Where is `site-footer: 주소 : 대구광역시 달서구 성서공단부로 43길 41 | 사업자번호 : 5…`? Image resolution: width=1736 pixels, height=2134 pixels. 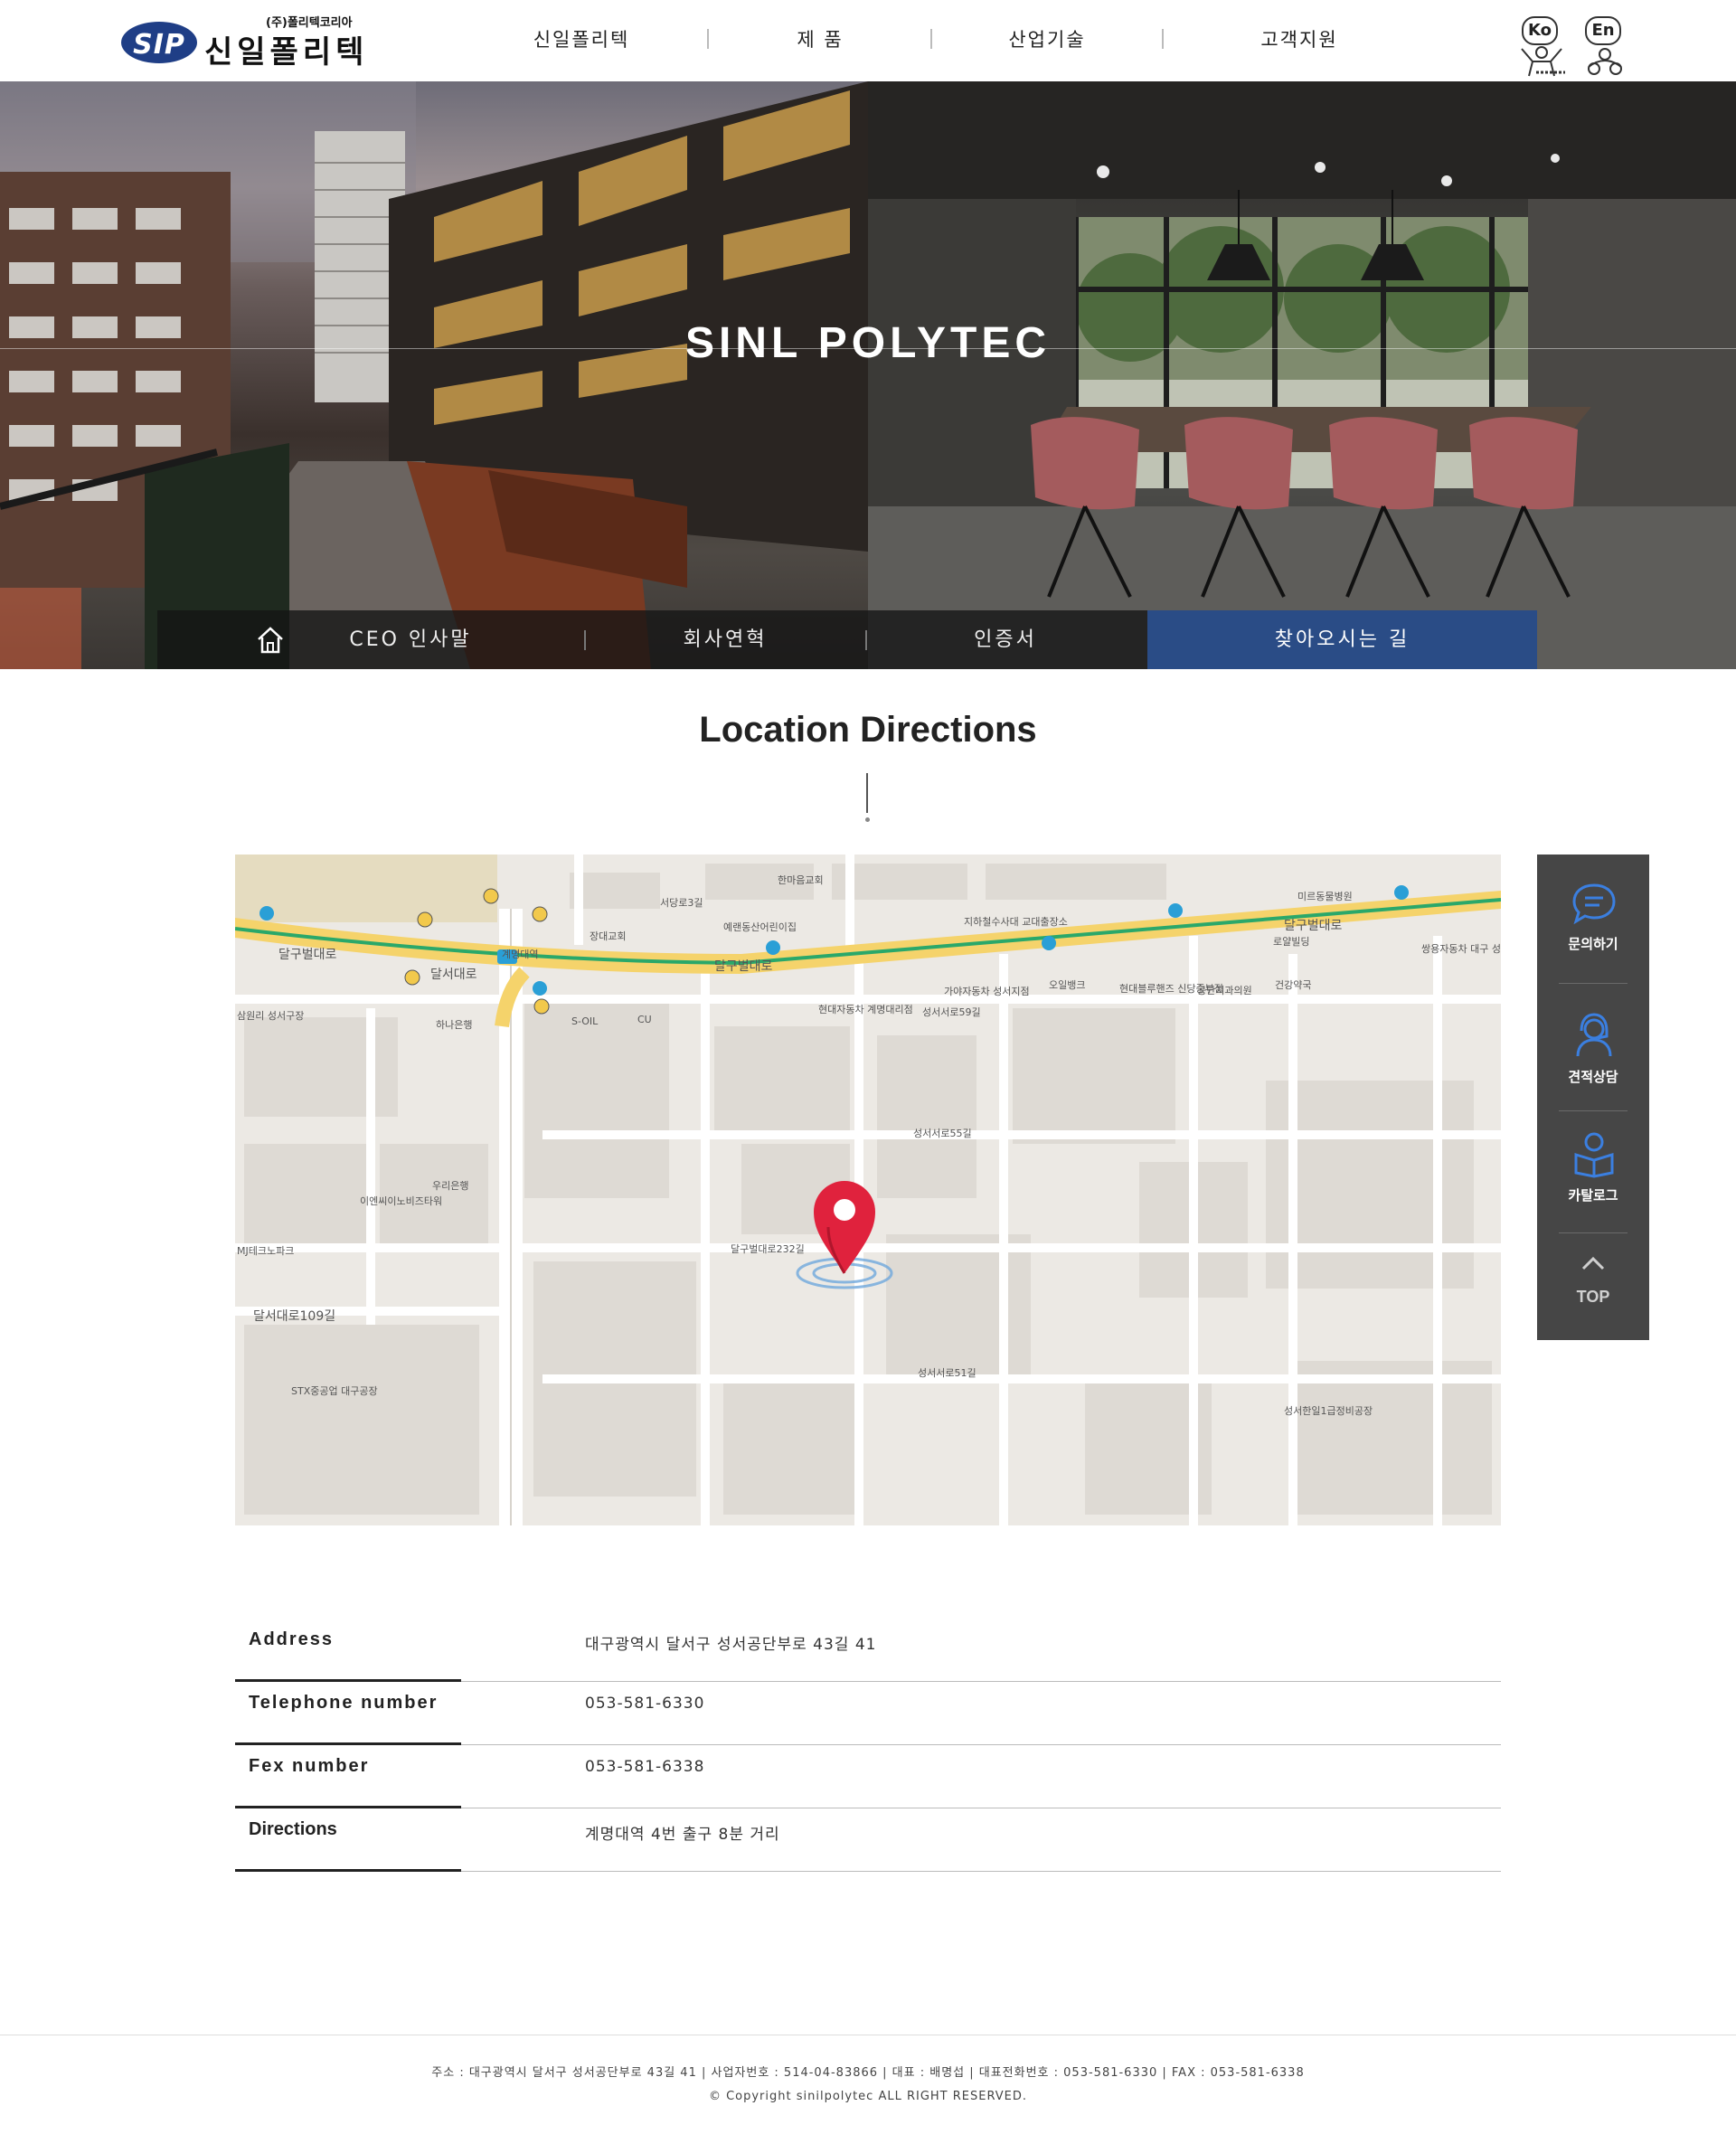 site-footer: 주소 : 대구광역시 달서구 성서공단부로 43길 41 | 사업자번호 : 5… is located at coordinates (868, 2084).